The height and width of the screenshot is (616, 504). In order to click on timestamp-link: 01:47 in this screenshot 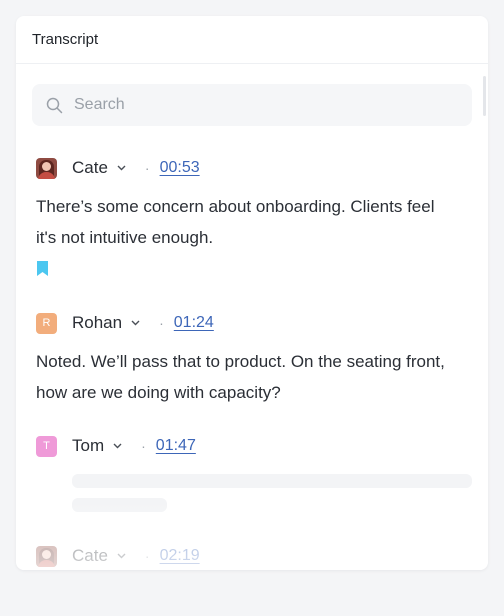, I will do `click(176, 446)`.